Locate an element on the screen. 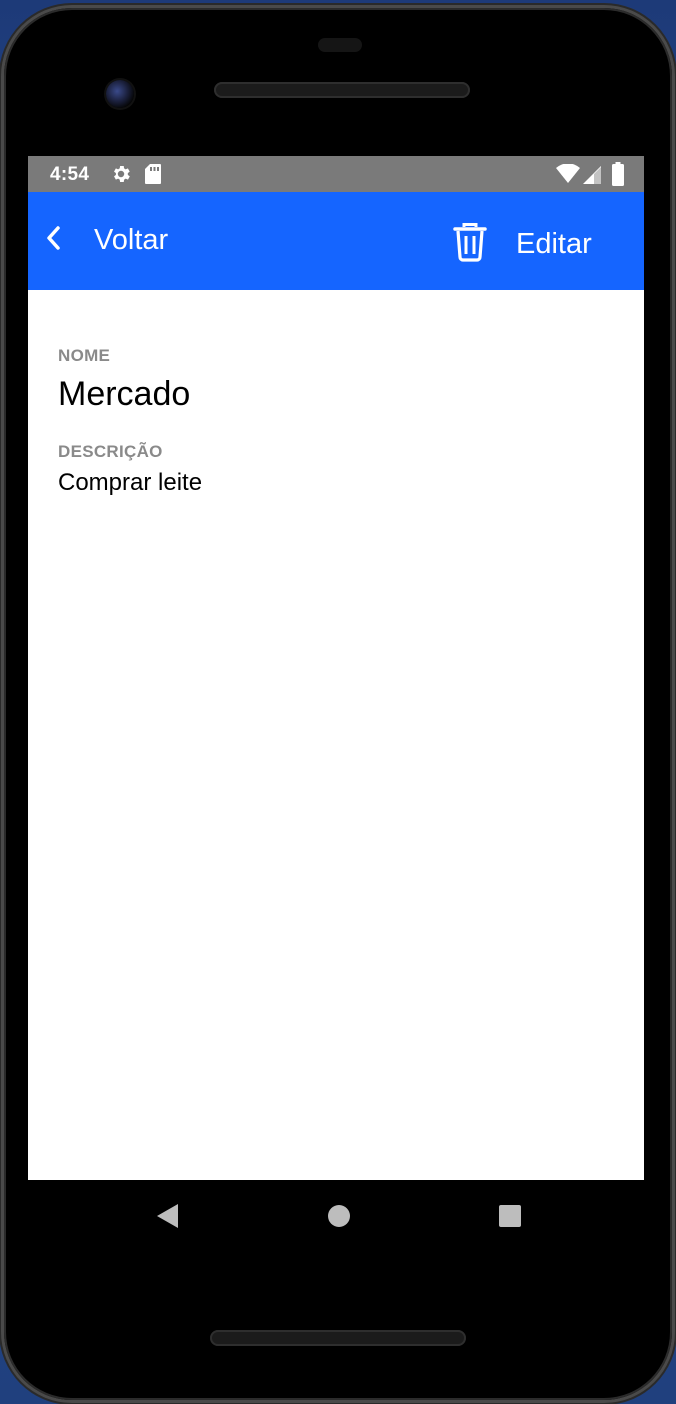 The image size is (676, 1404). description-value: Comprar leite is located at coordinates (130, 482).